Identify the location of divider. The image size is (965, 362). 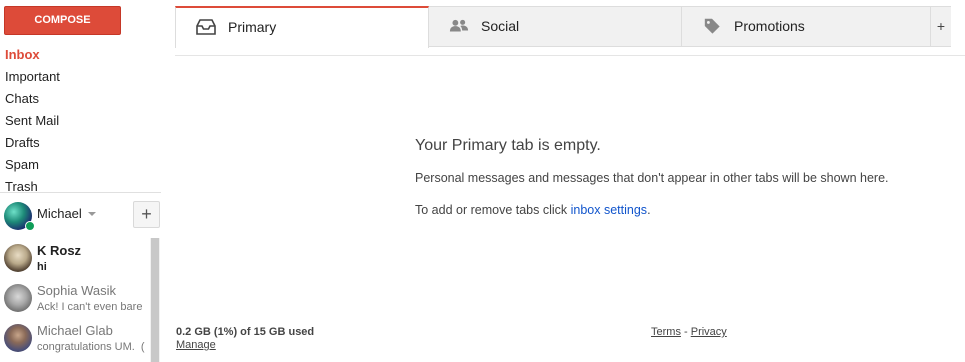
(570, 55).